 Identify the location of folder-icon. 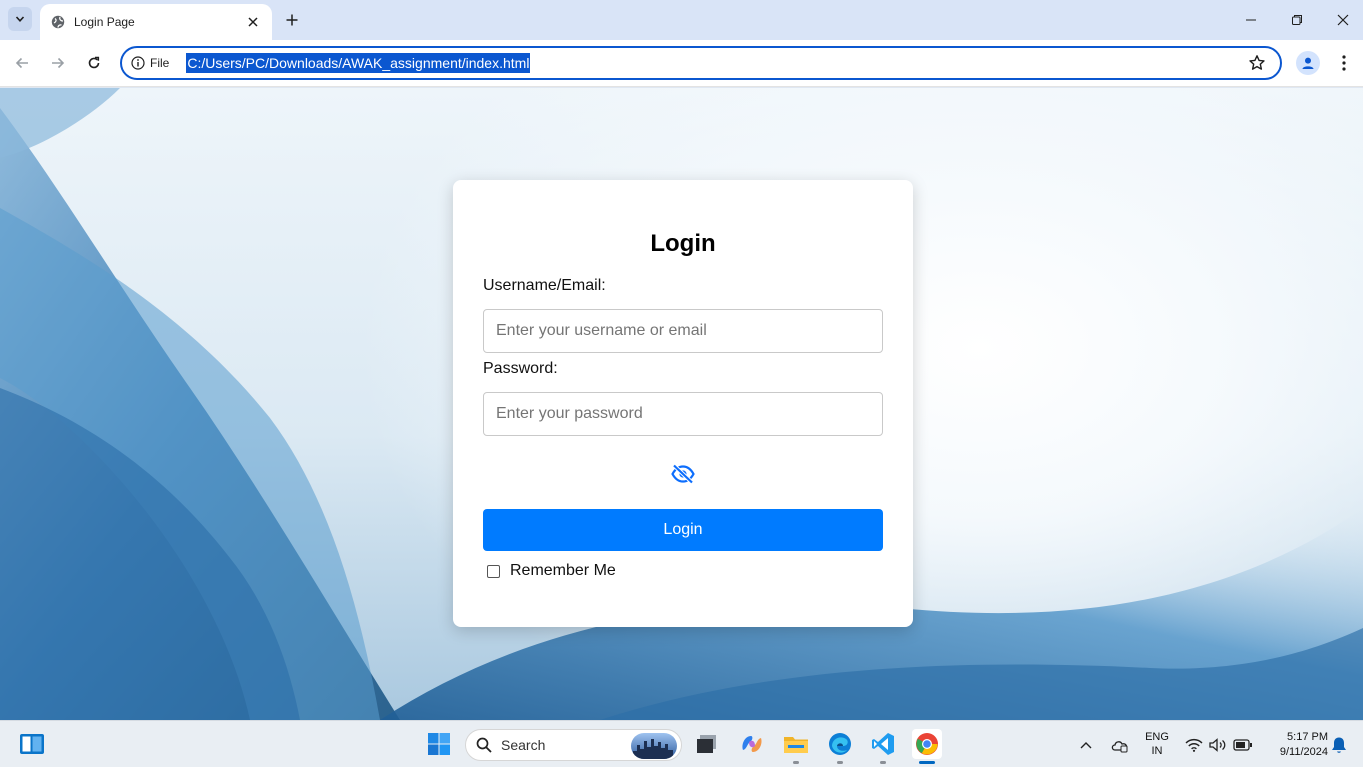
(796, 745).